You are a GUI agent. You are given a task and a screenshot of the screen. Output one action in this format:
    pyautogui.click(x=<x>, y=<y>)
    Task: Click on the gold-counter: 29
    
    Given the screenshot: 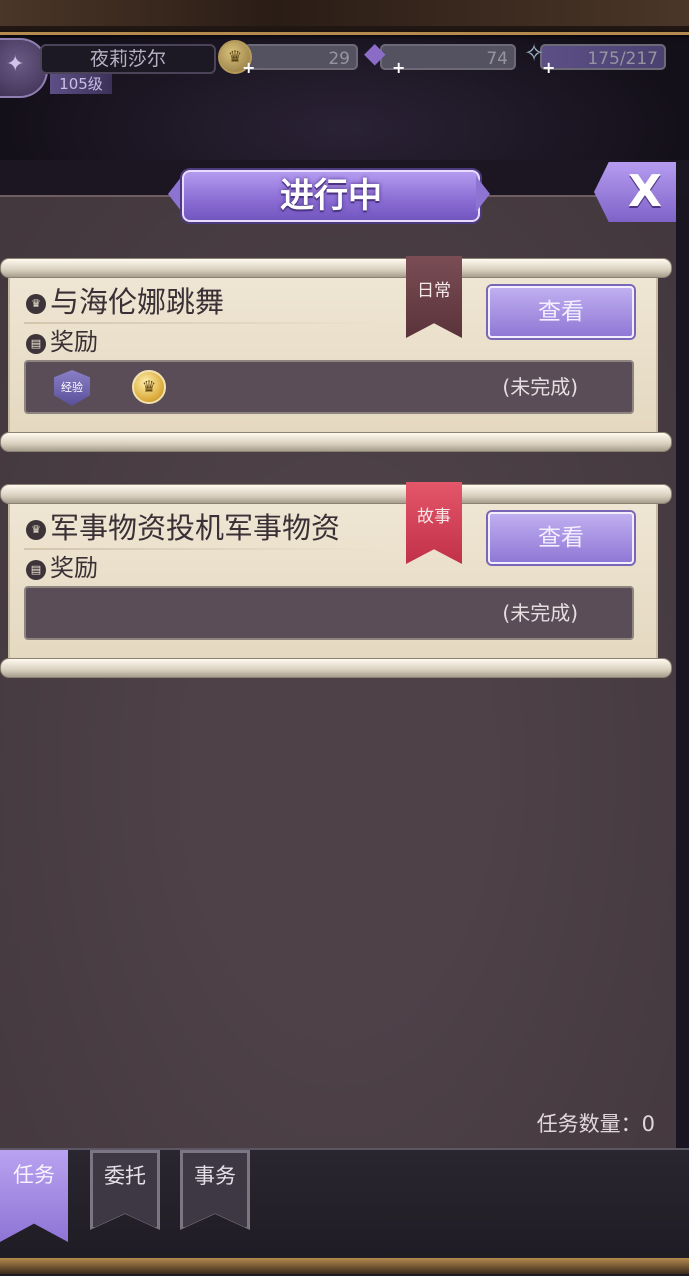 What is the action you would take?
    pyautogui.click(x=301, y=57)
    